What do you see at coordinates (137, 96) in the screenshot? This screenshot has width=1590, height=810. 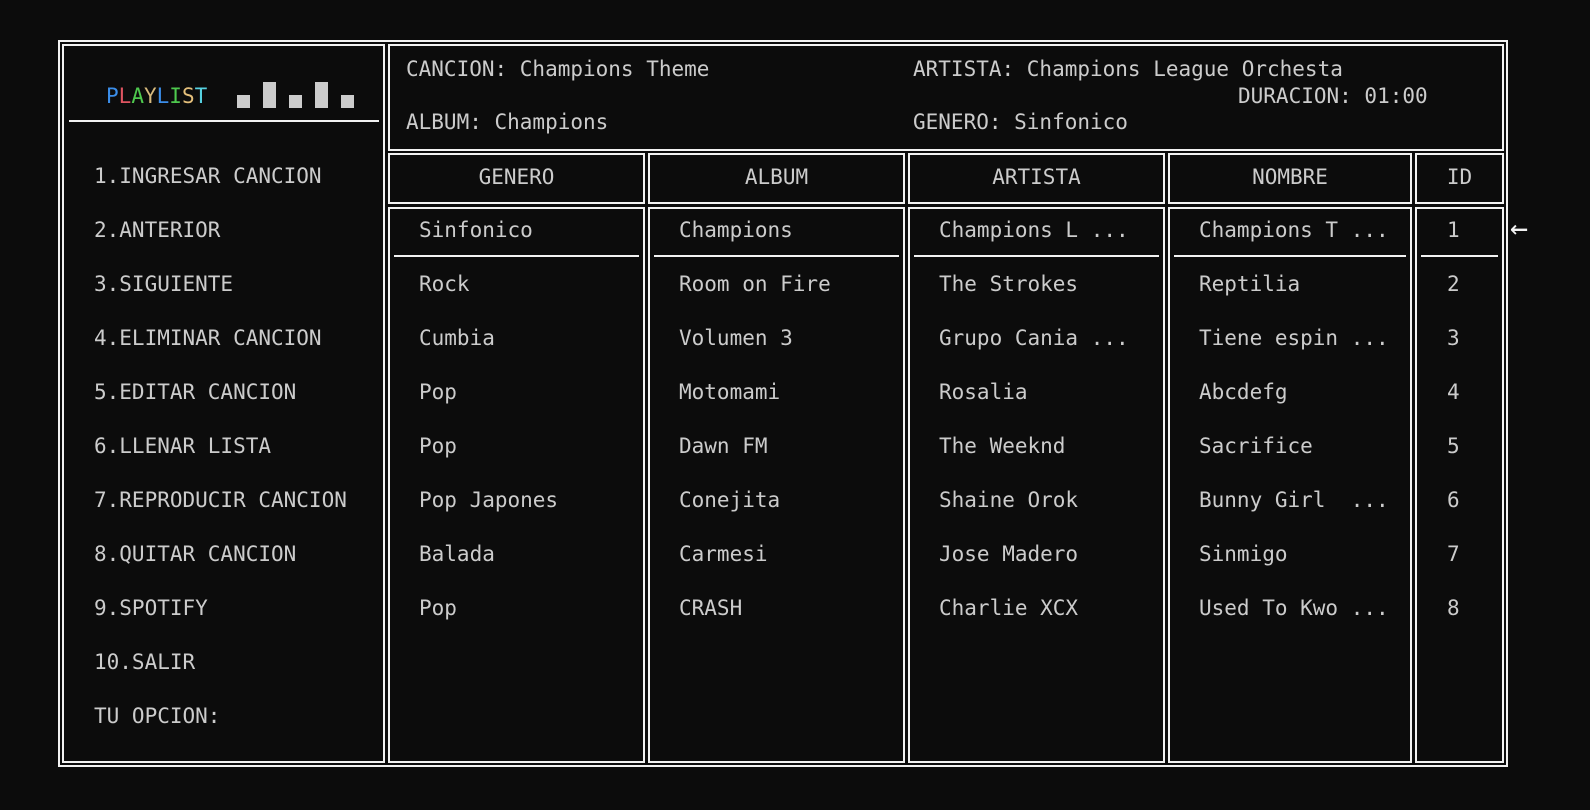 I see `logo-letter: A` at bounding box center [137, 96].